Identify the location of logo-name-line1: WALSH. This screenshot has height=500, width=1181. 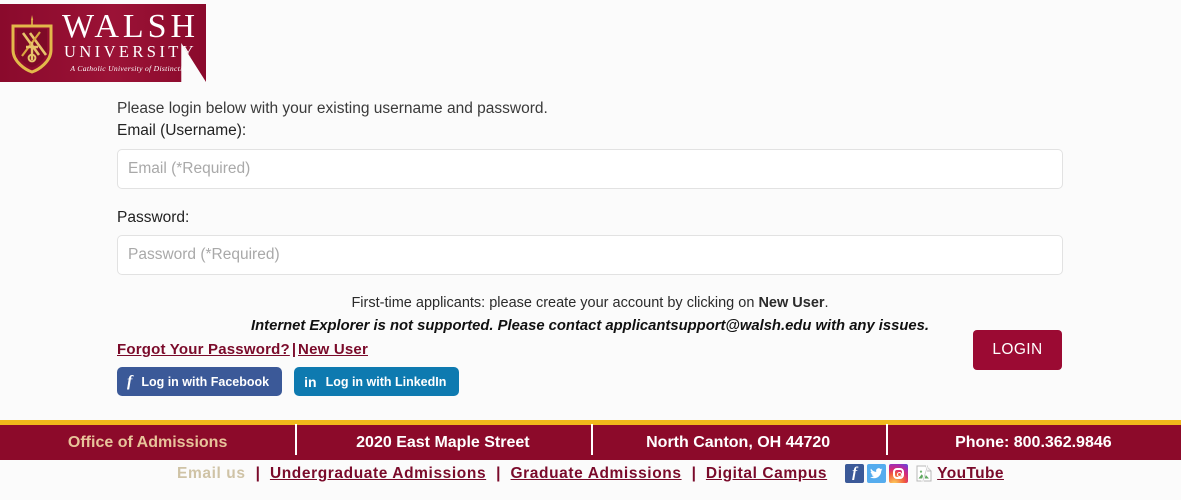
(131, 26).